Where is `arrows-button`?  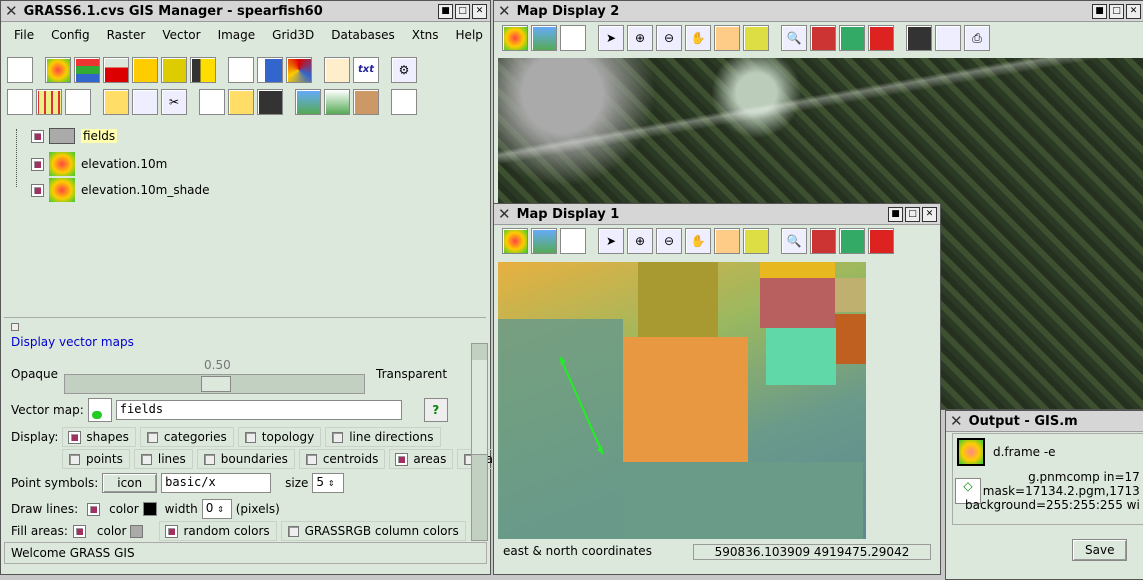
arrows-button is located at coordinates (174, 70).